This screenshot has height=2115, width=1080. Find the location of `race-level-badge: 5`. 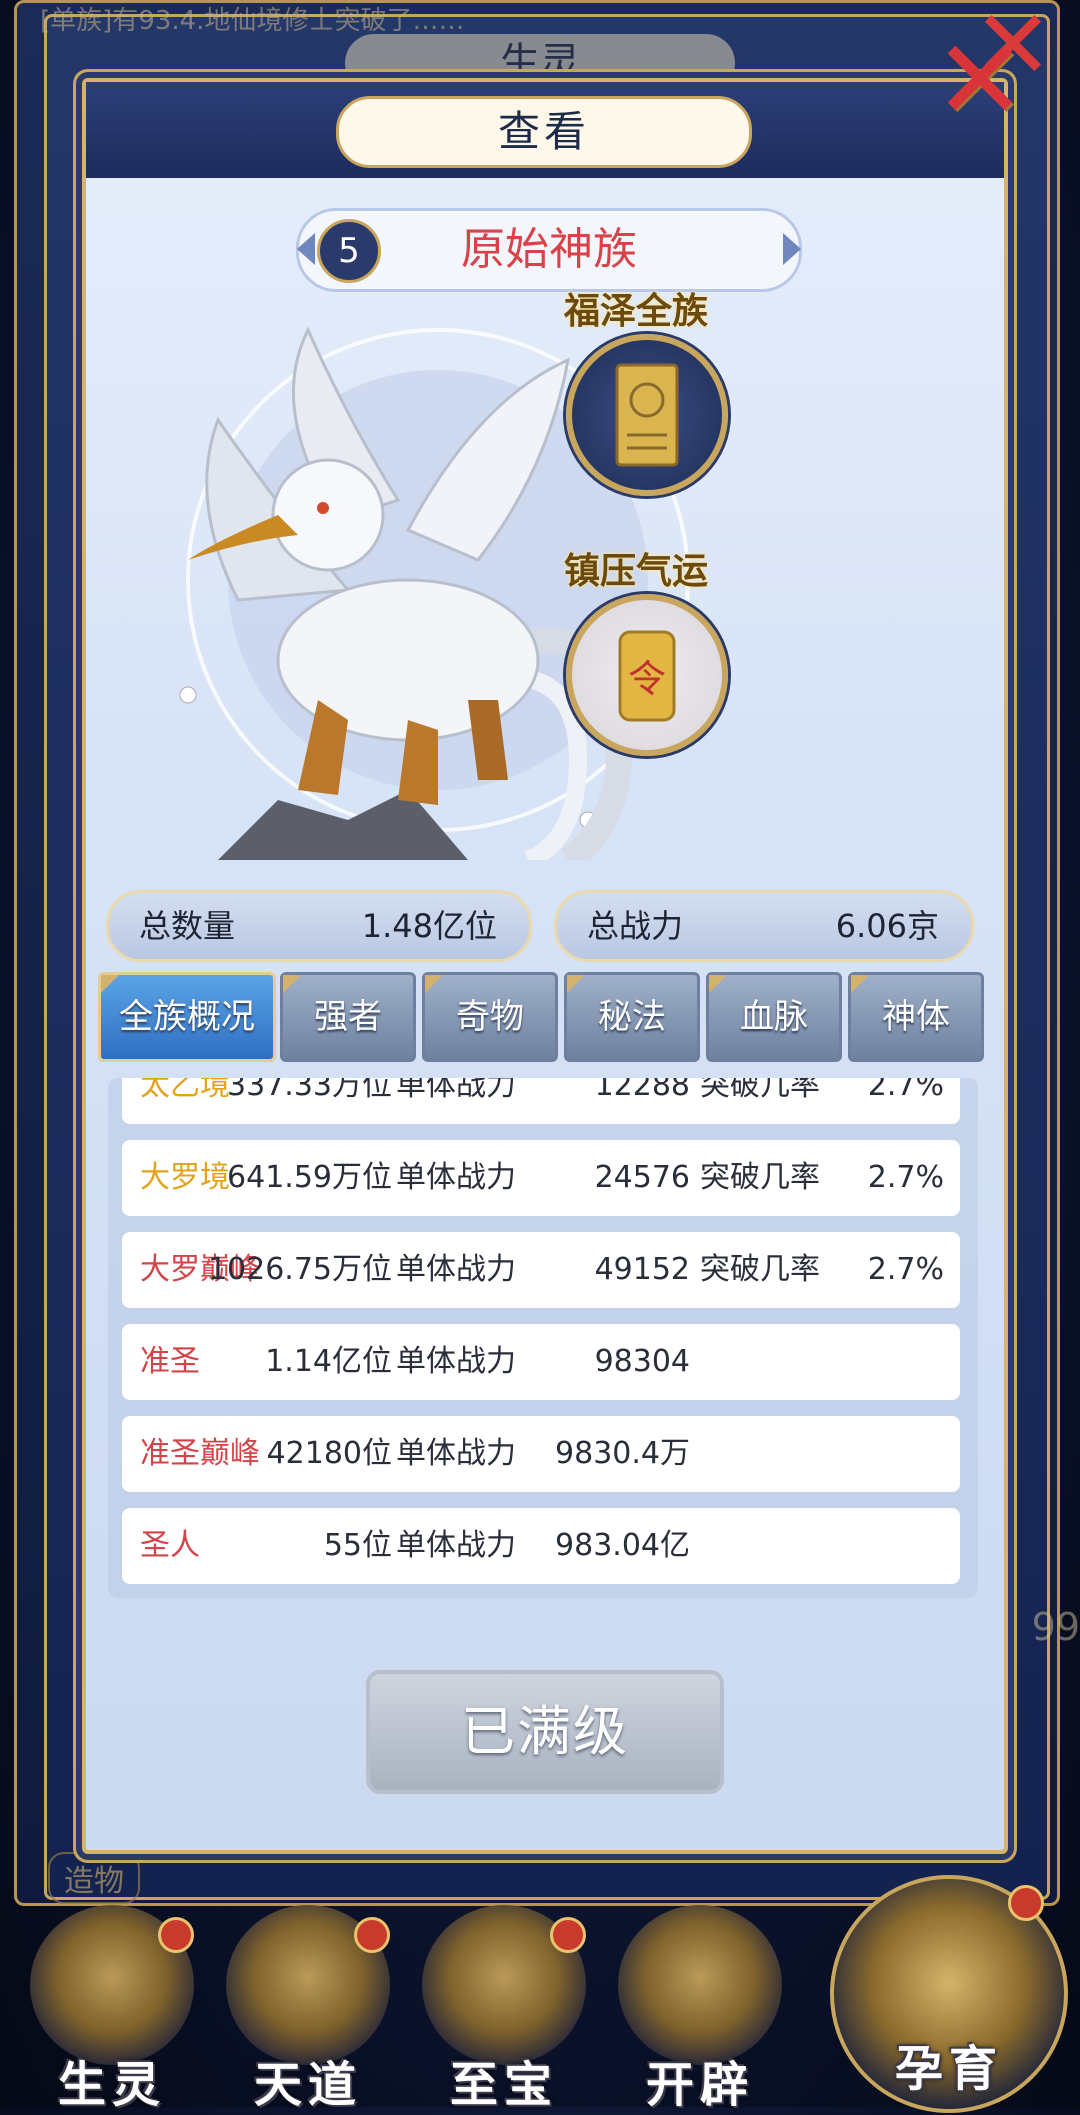

race-level-badge: 5 is located at coordinates (349, 251).